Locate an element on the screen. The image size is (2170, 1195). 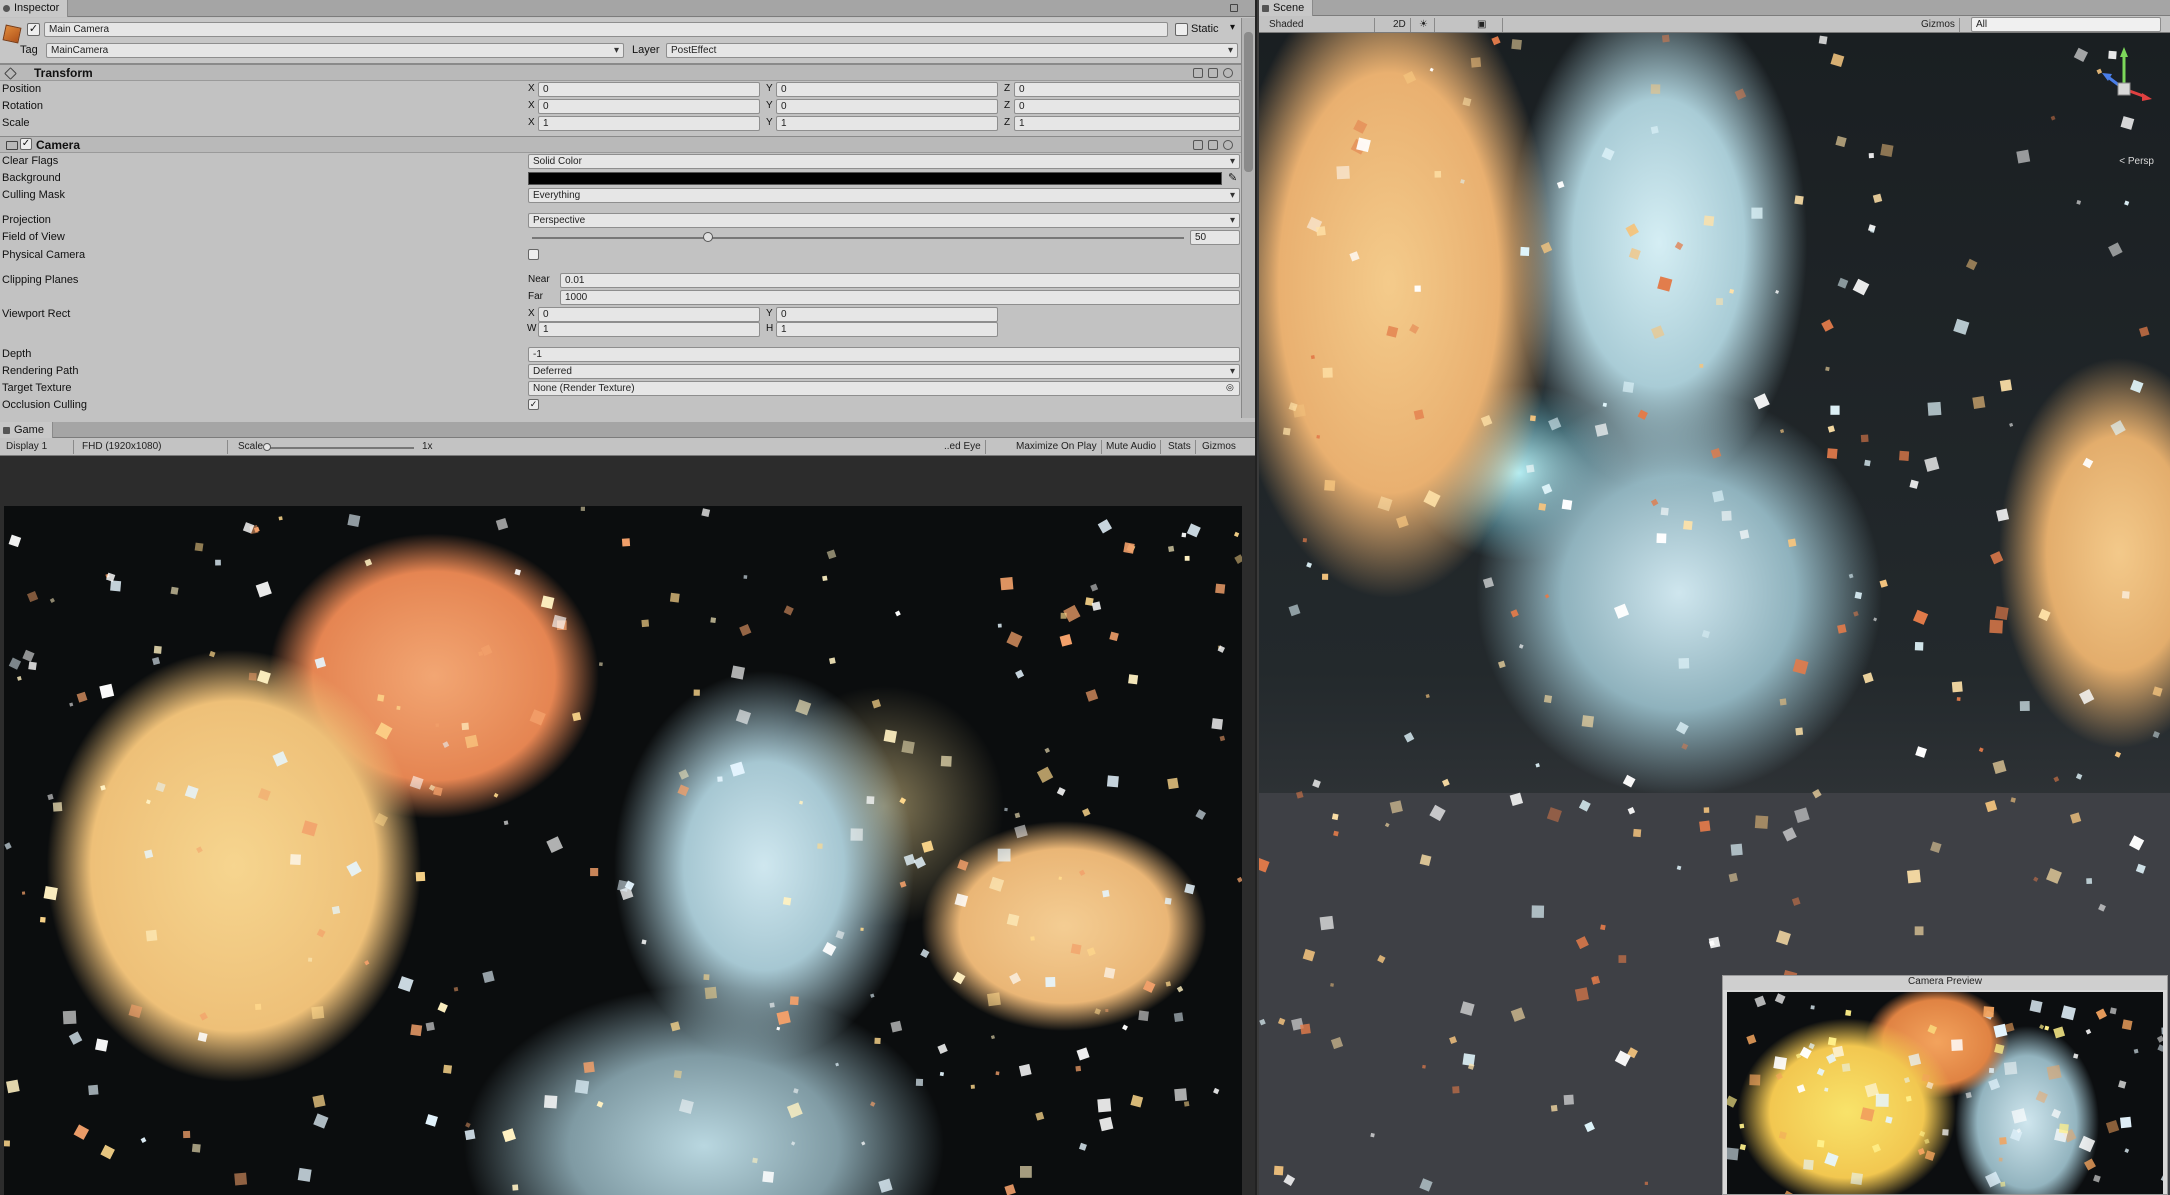
projection-dropdown: Perspective is located at coordinates (884, 220).